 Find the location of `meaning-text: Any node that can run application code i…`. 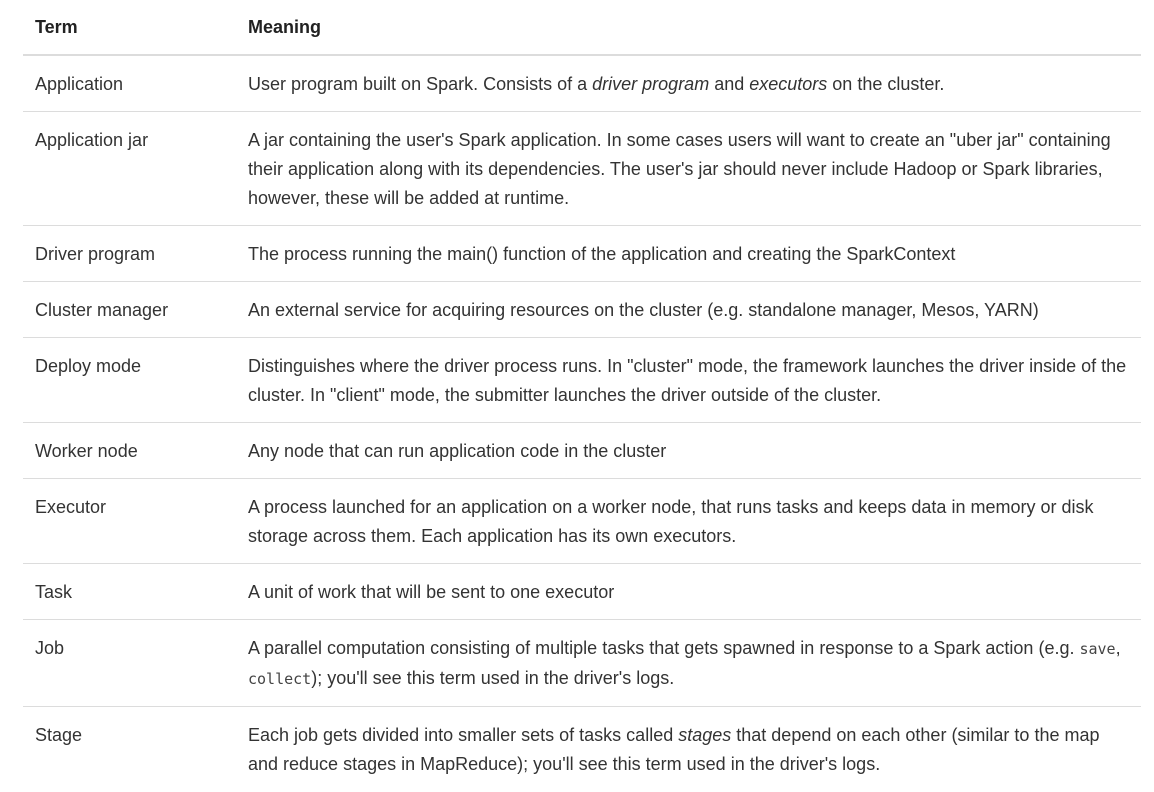

meaning-text: Any node that can run application code i… is located at coordinates (457, 451).